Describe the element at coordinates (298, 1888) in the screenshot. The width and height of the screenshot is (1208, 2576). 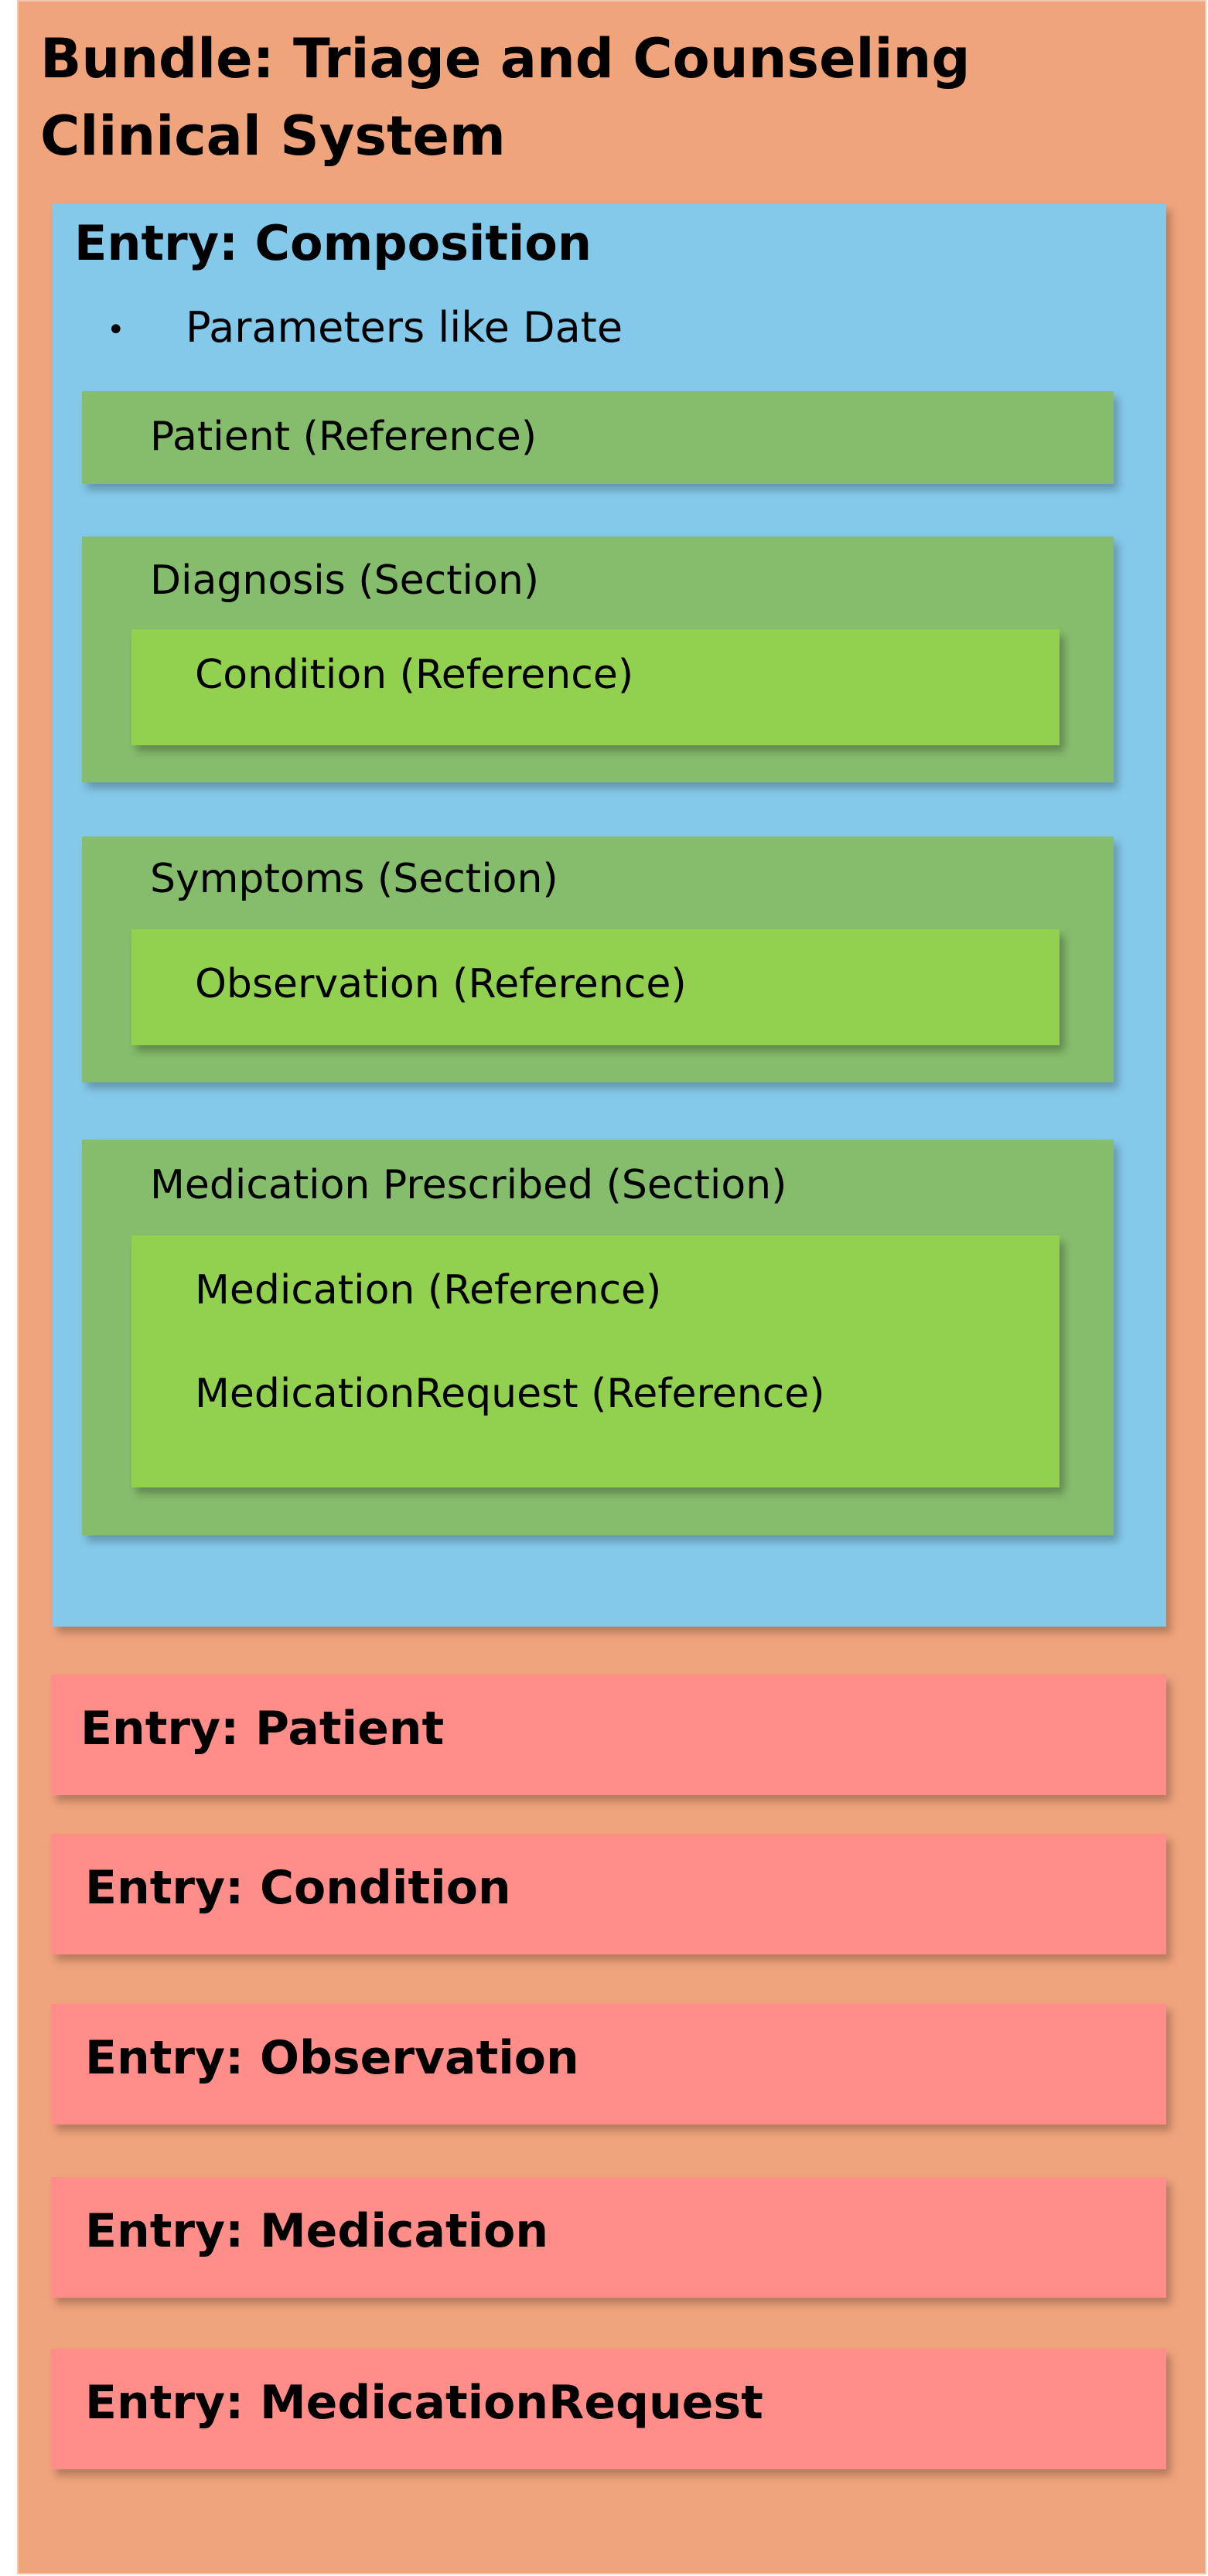
I see `entry-condition-label: Entry: Condition` at that location.